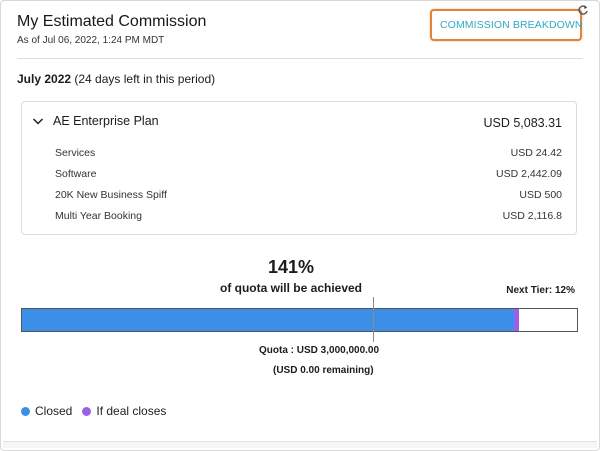  I want to click on quota-amount: Quota : USD 3,000,000.00, so click(319, 350).